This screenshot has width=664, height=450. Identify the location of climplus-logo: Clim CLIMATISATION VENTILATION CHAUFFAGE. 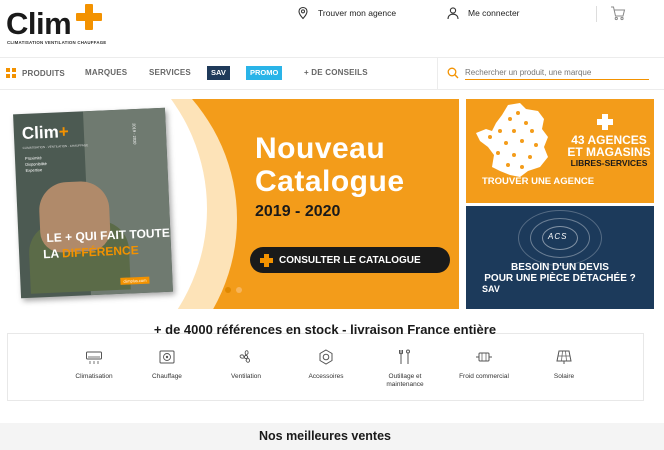
(56, 26).